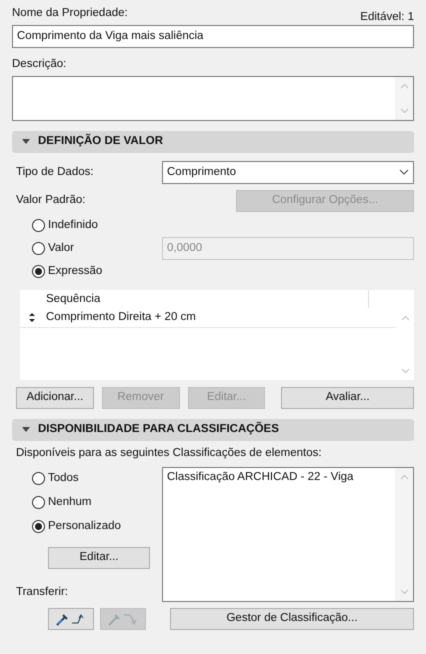  I want to click on sort-handle-icon, so click(32, 317).